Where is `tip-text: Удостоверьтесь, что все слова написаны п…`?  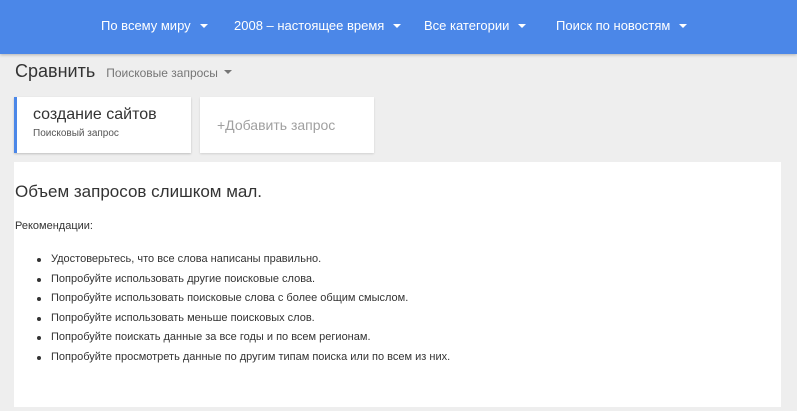 tip-text: Удостоверьтесь, что все слова написаны п… is located at coordinates (186, 259).